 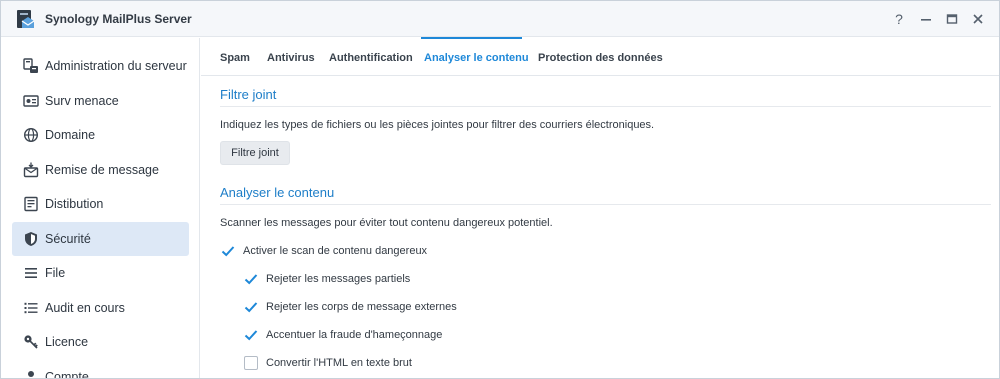 What do you see at coordinates (118, 19) in the screenshot?
I see `window-title: Synology MailPlus Server` at bounding box center [118, 19].